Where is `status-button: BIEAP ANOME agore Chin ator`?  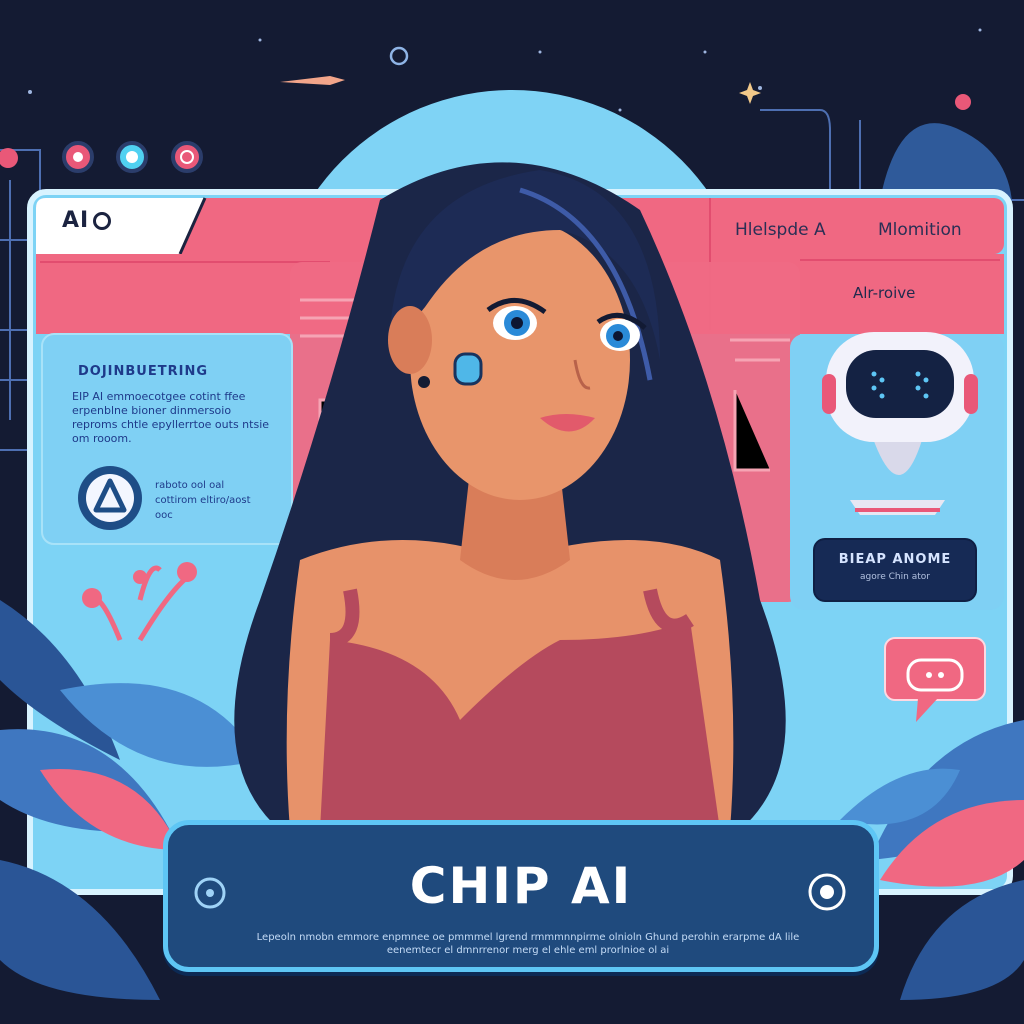 status-button: BIEAP ANOME agore Chin ator is located at coordinates (895, 570).